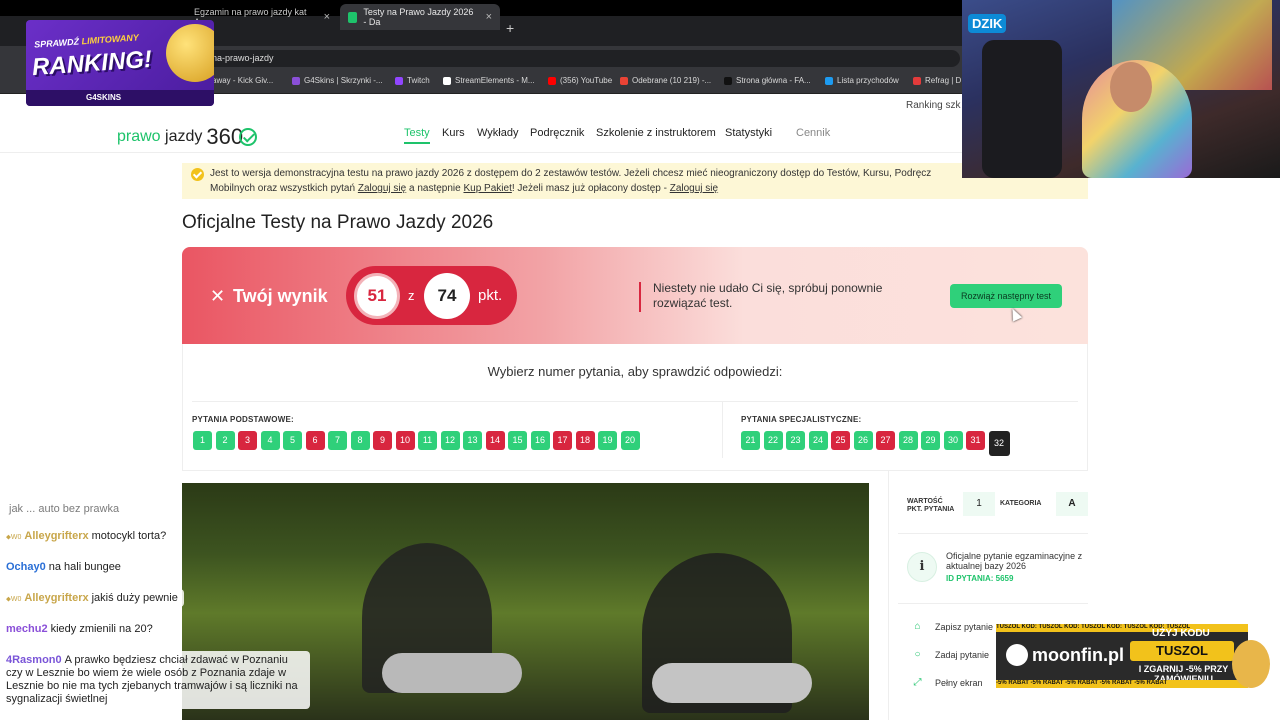 The width and height of the screenshot is (1280, 720). What do you see at coordinates (750, 440) in the screenshot?
I see `question-button: 21` at bounding box center [750, 440].